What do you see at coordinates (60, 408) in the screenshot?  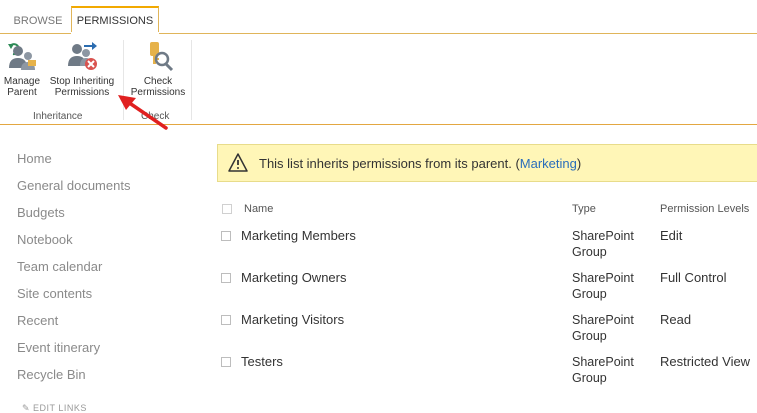 I see `edit-links-label: EDIT LINKS` at bounding box center [60, 408].